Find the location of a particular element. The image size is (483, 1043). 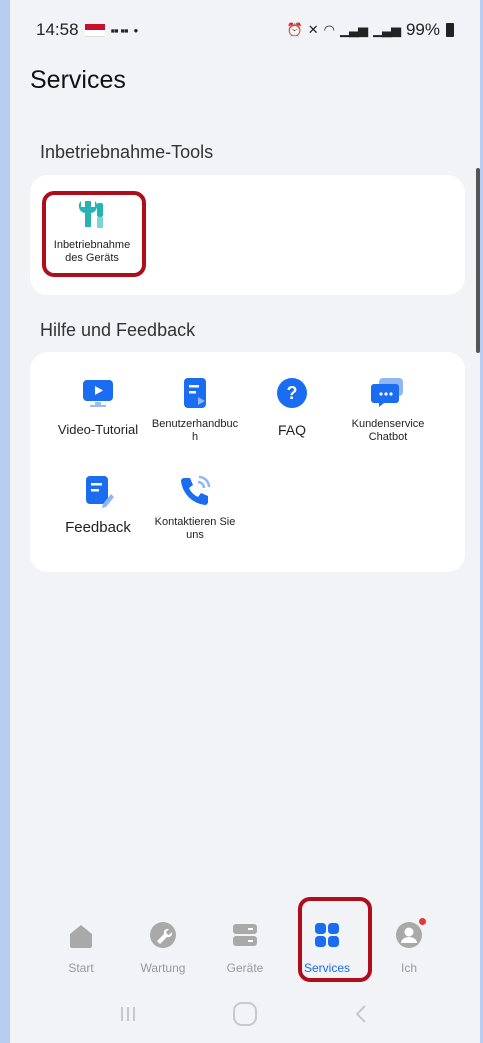

status-time: 14:58 is located at coordinates (57, 29).